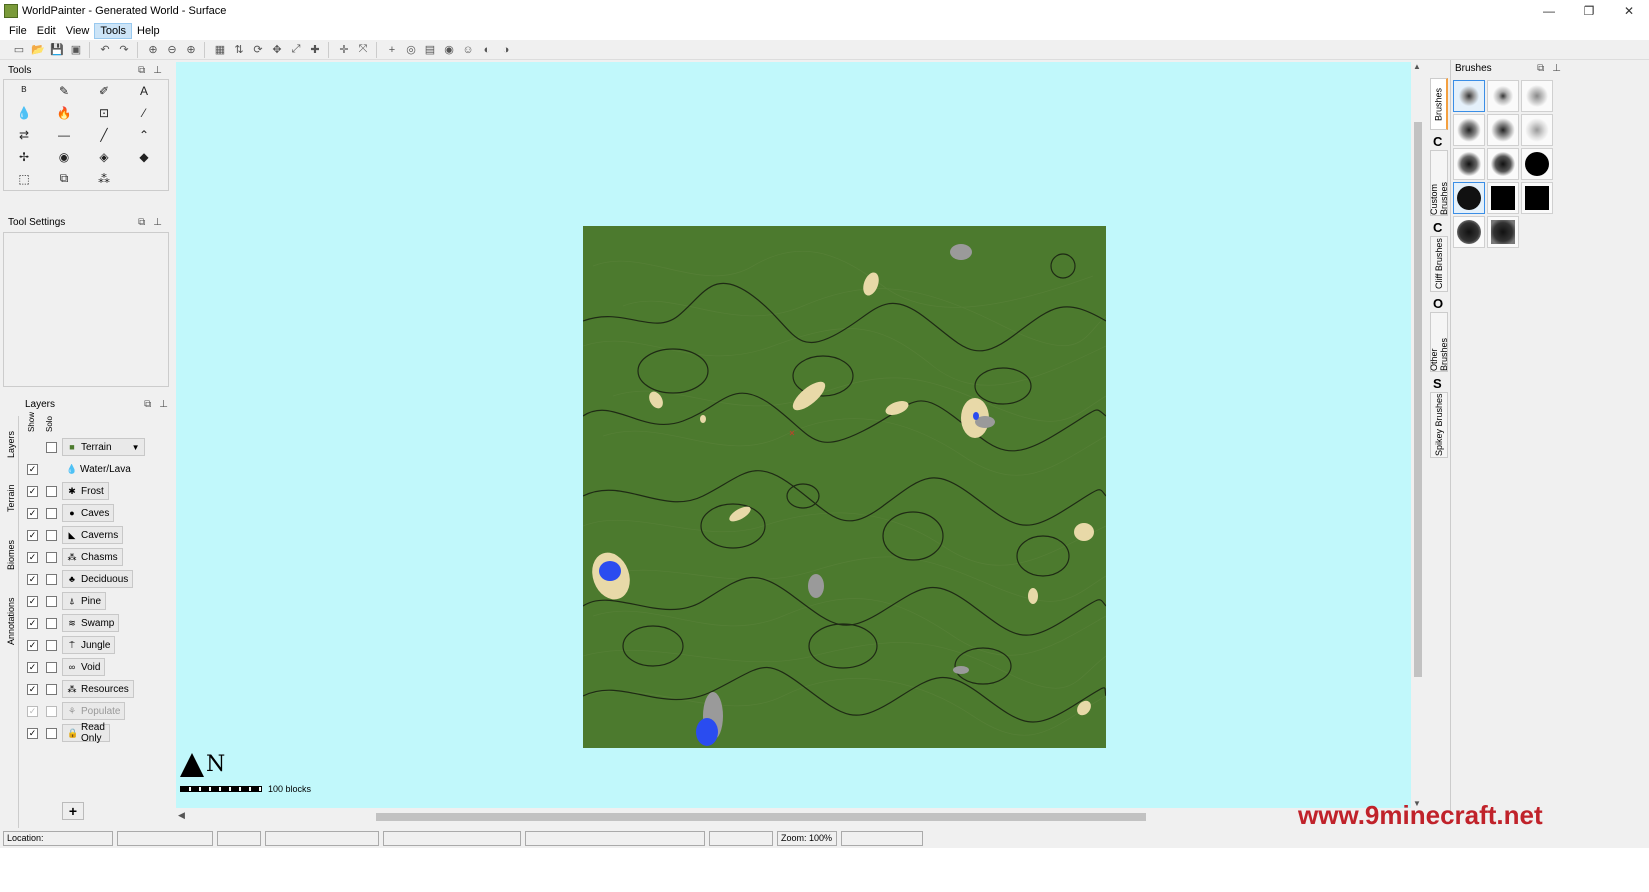 This screenshot has width=1649, height=892. What do you see at coordinates (124, 50) in the screenshot?
I see `redo-icon: ↷` at bounding box center [124, 50].